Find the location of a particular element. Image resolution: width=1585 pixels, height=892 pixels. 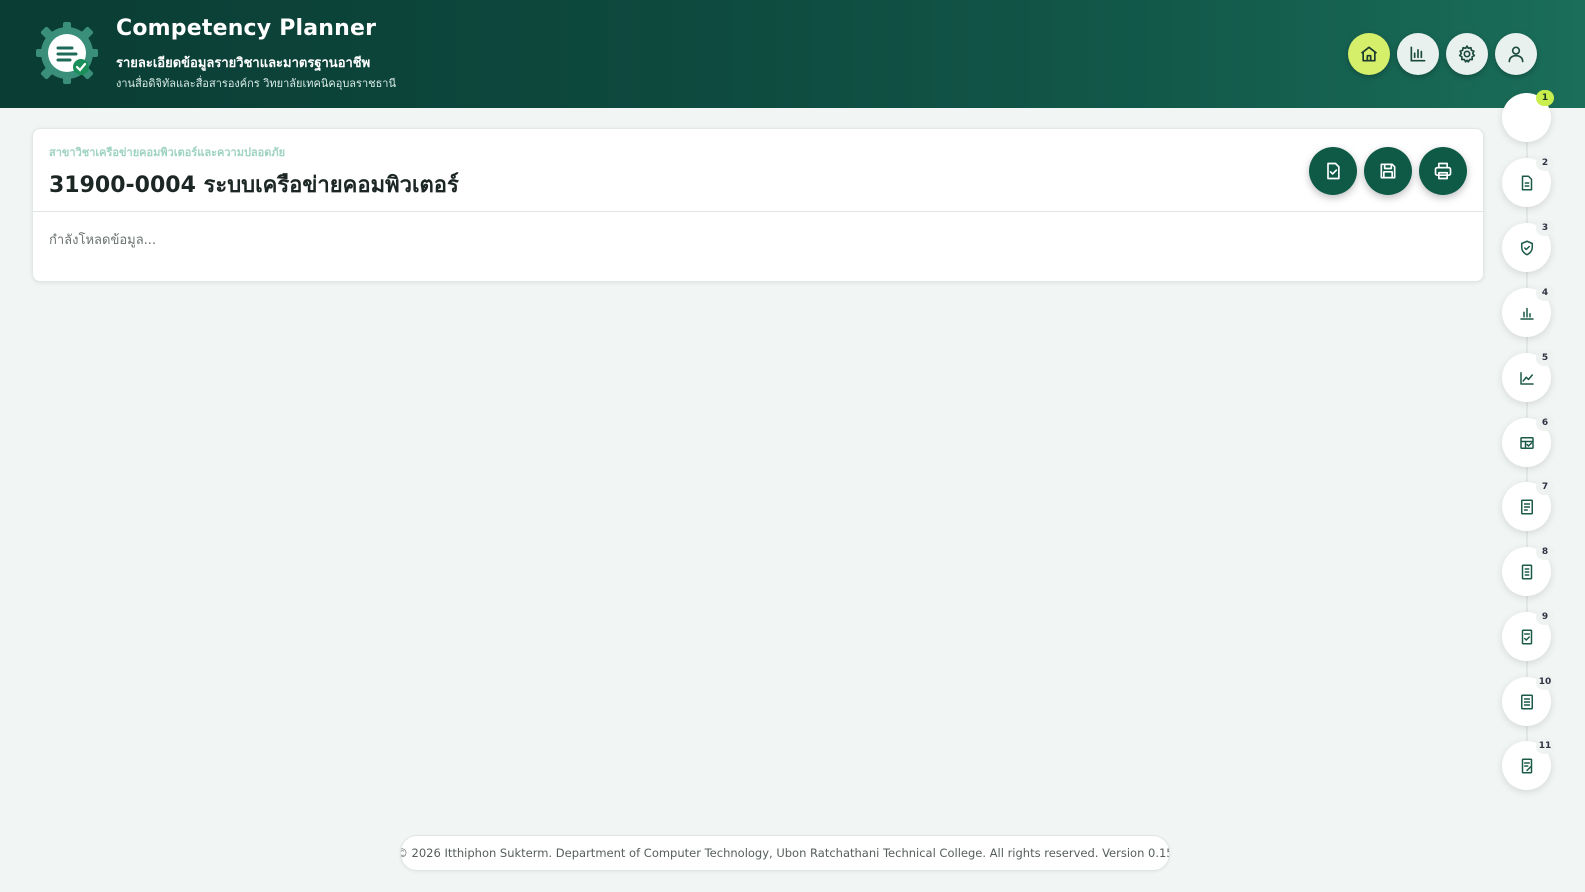

print-icon is located at coordinates (1443, 171).